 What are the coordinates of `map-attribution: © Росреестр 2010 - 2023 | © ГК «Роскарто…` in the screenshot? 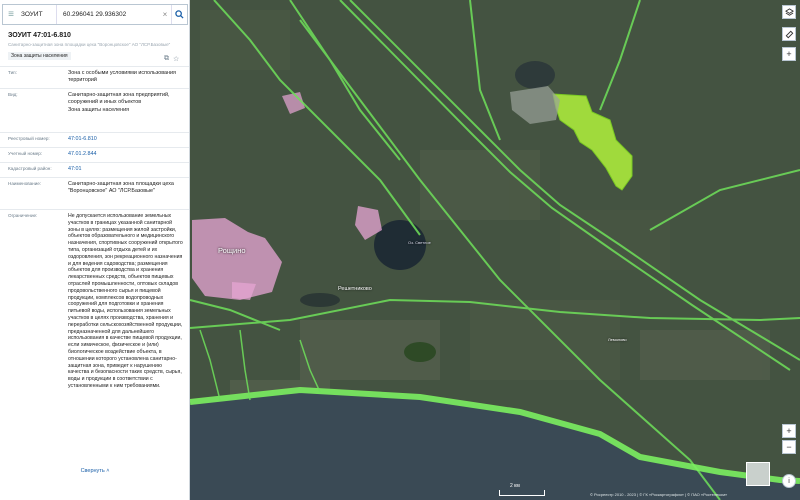 It's located at (659, 494).